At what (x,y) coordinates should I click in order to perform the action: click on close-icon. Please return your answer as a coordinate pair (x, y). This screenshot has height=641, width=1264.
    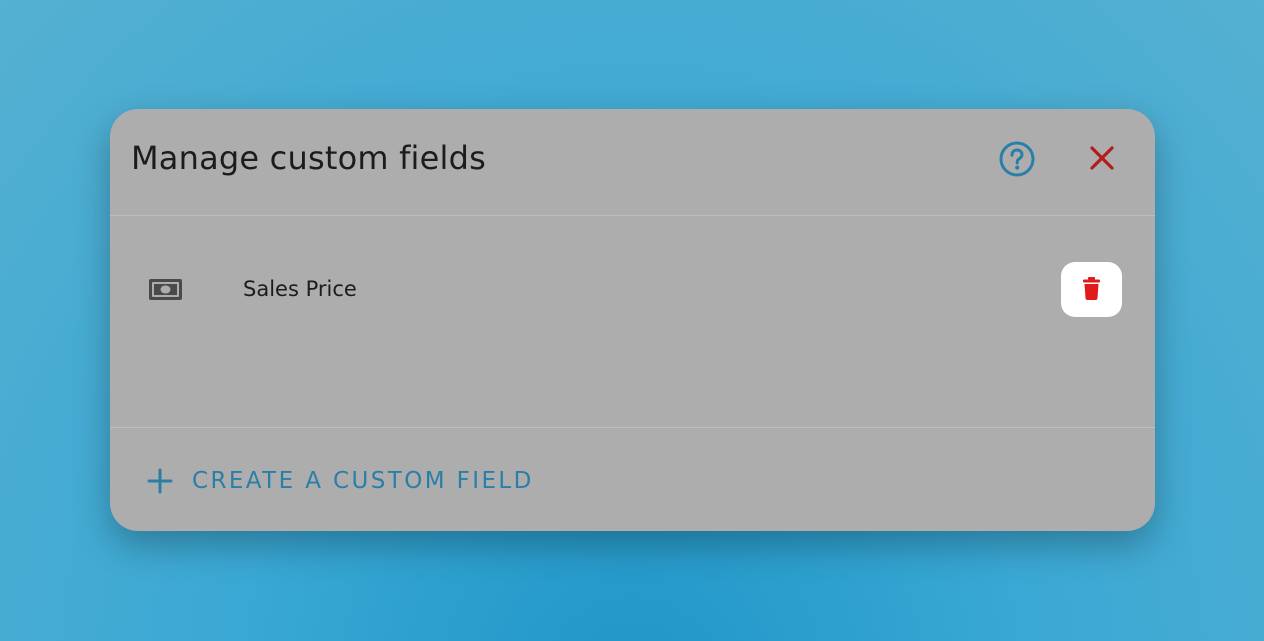
    Looking at the image, I should click on (1102, 158).